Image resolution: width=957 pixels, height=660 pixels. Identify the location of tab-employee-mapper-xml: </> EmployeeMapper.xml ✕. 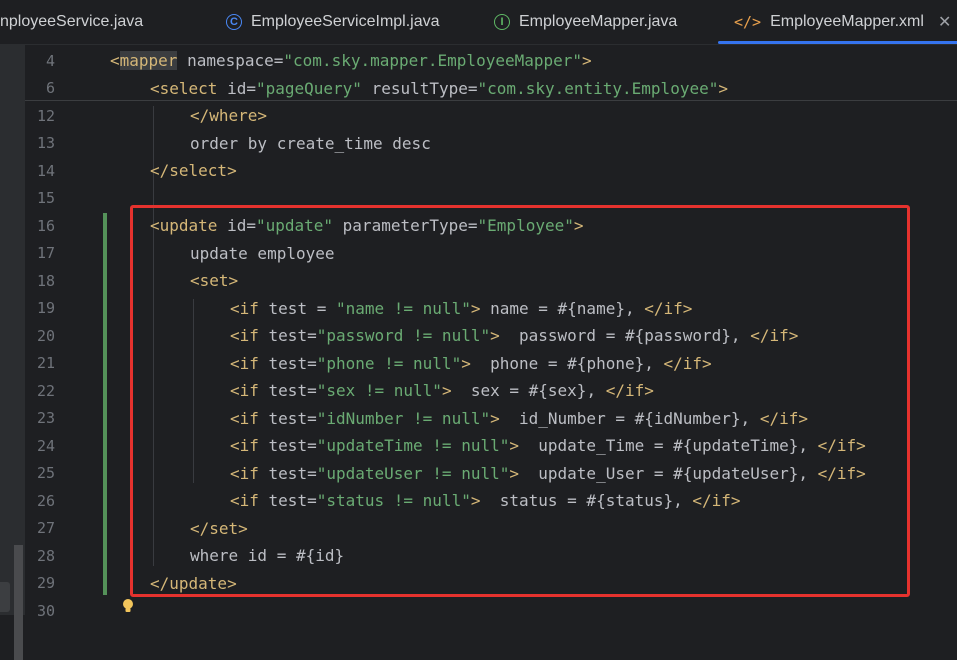
(837, 22).